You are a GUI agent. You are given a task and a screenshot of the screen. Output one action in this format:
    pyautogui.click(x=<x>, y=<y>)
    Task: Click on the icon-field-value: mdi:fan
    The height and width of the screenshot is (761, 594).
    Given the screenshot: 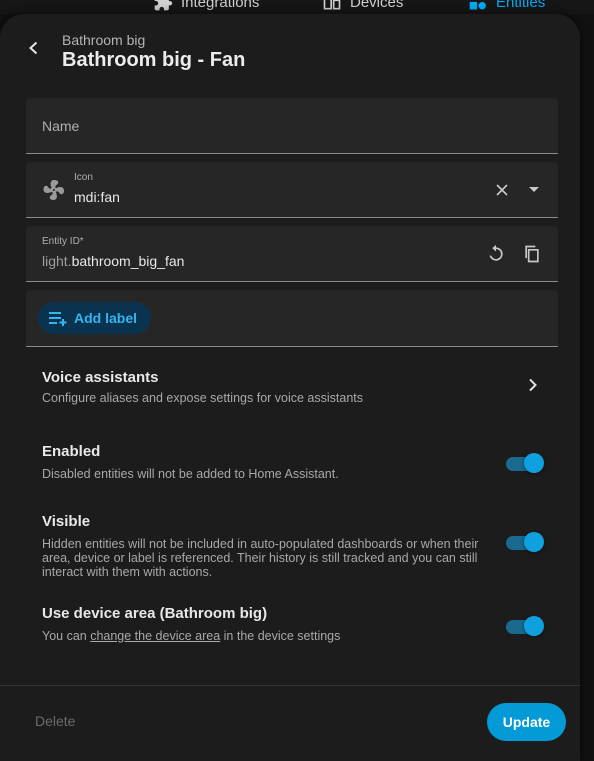 What is the action you would take?
    pyautogui.click(x=97, y=197)
    